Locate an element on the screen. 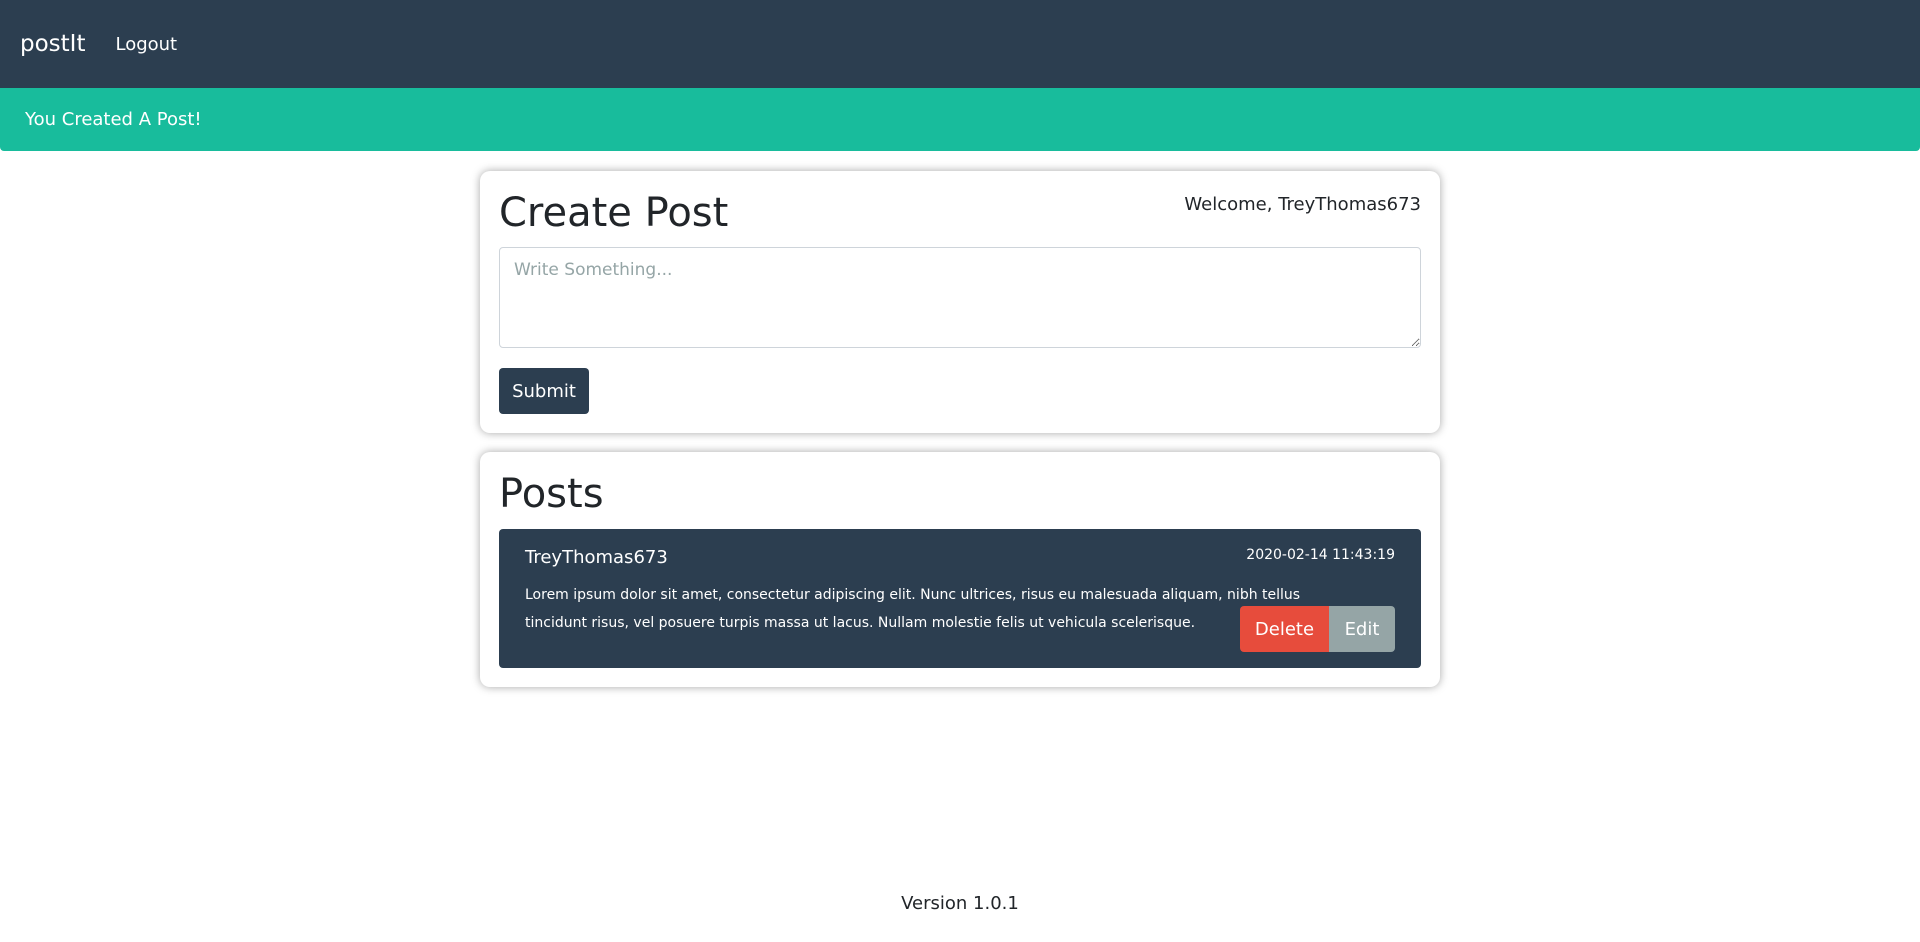 This screenshot has height=942, width=1920. navbar: postIt Logout is located at coordinates (960, 44).